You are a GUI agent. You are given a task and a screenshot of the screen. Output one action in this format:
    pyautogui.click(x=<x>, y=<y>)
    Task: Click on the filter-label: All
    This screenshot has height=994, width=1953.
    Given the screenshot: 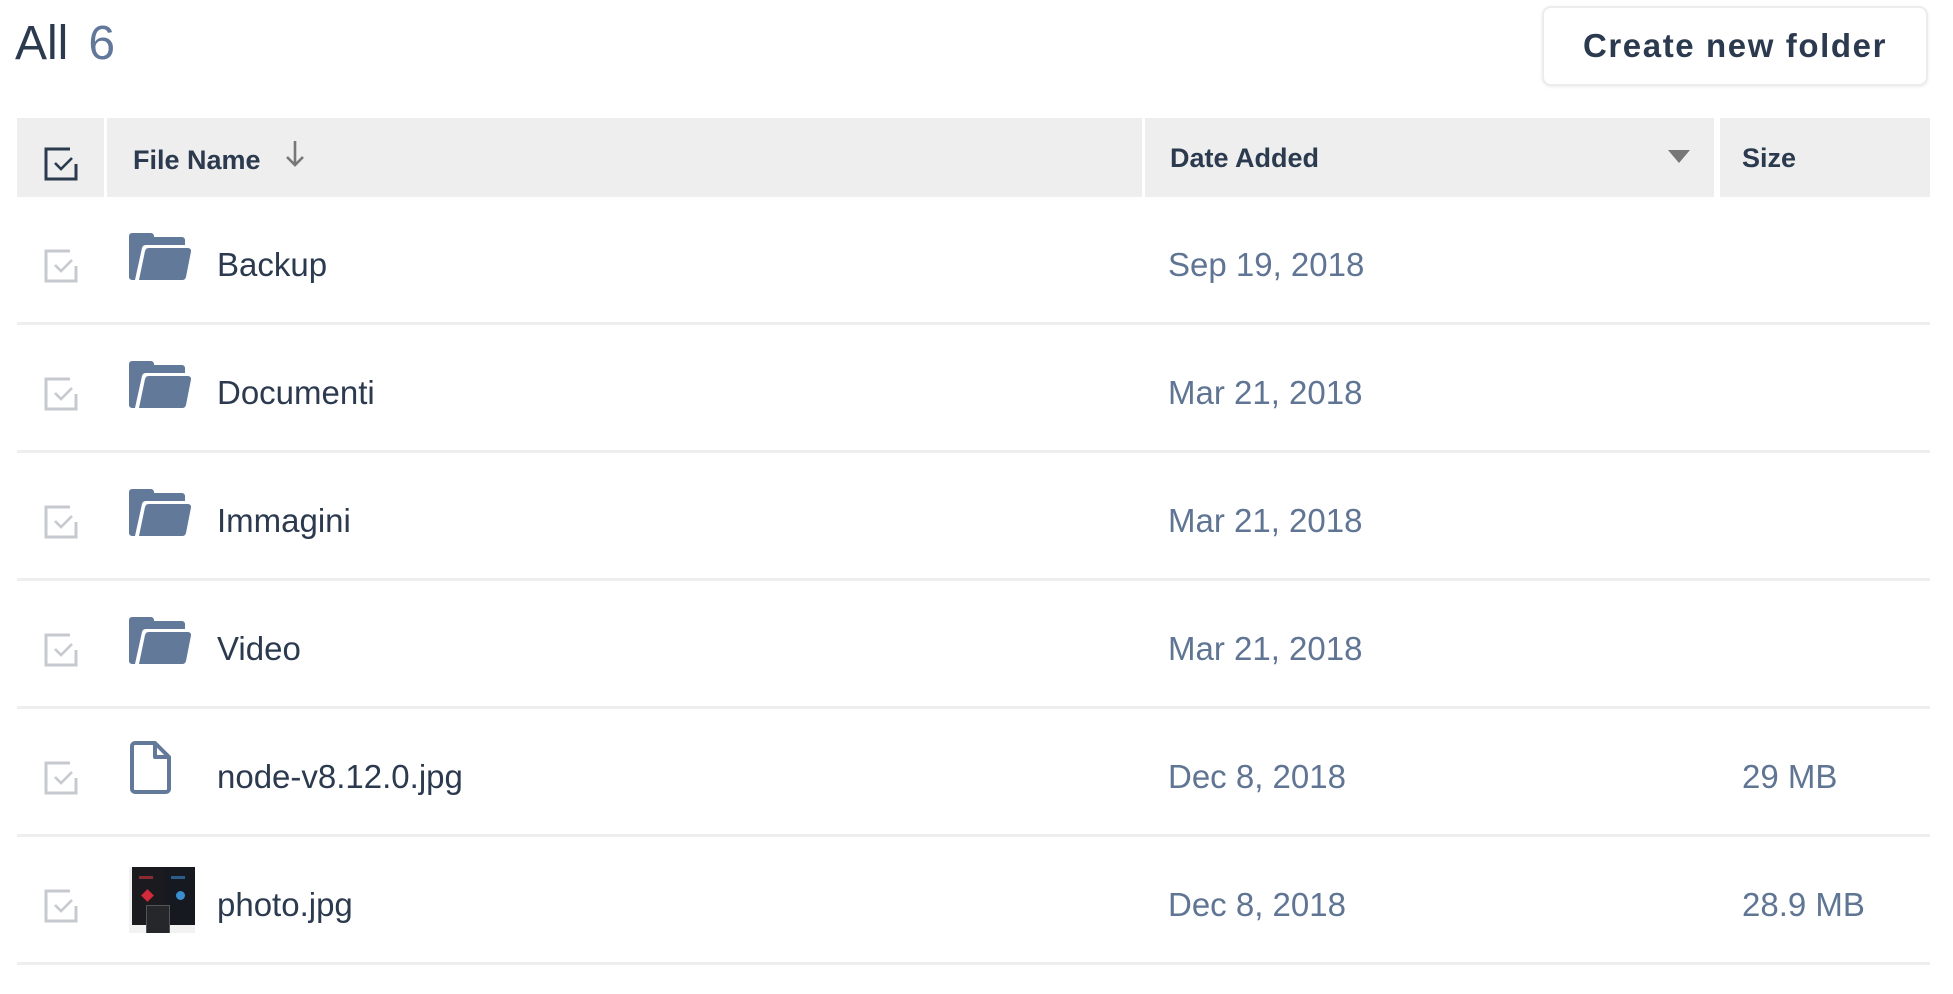 What is the action you would take?
    pyautogui.click(x=42, y=43)
    